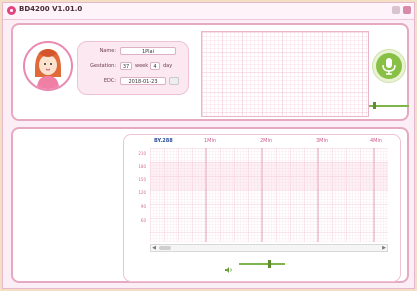  I want to click on speaker-icon, so click(229, 266).